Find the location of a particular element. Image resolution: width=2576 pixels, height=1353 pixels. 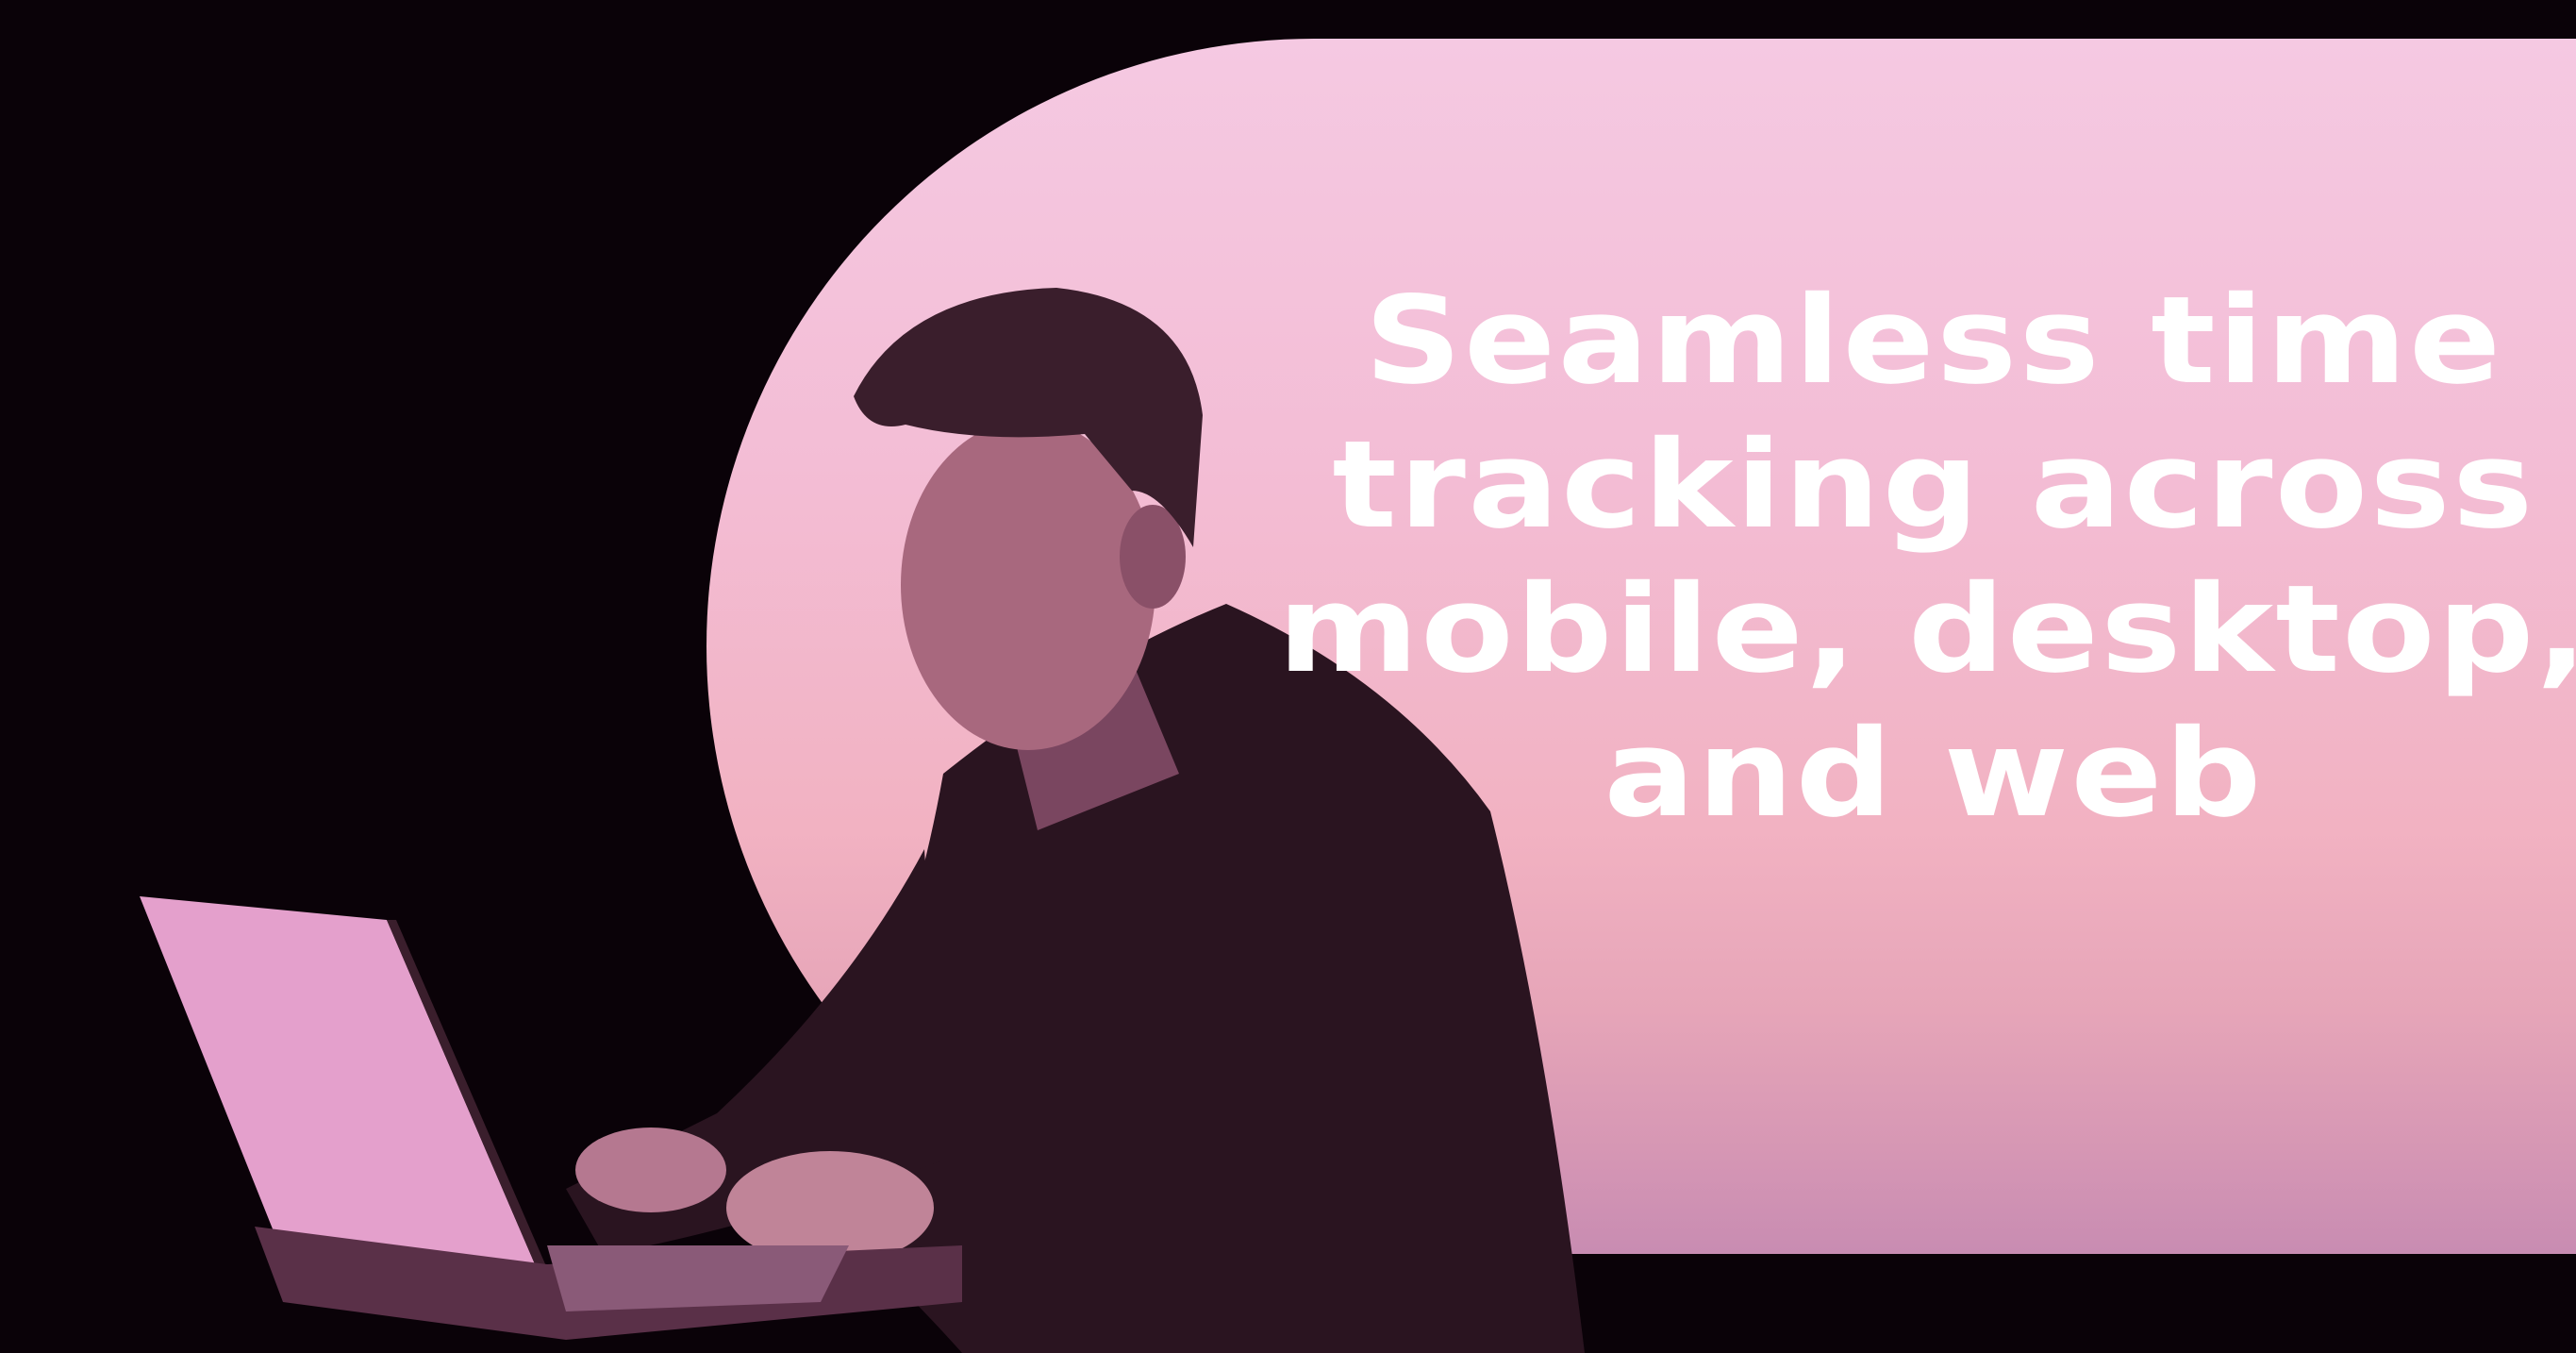

left-hand is located at coordinates (651, 1170).